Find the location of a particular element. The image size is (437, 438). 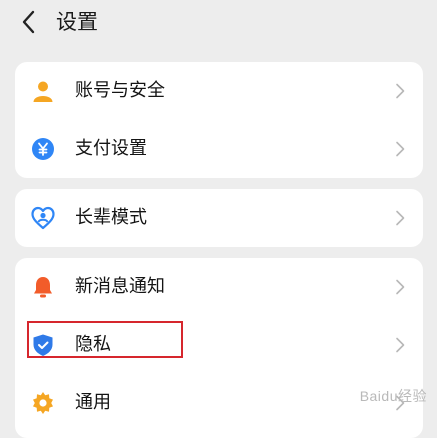

chevron-left-icon is located at coordinates (30, 22).